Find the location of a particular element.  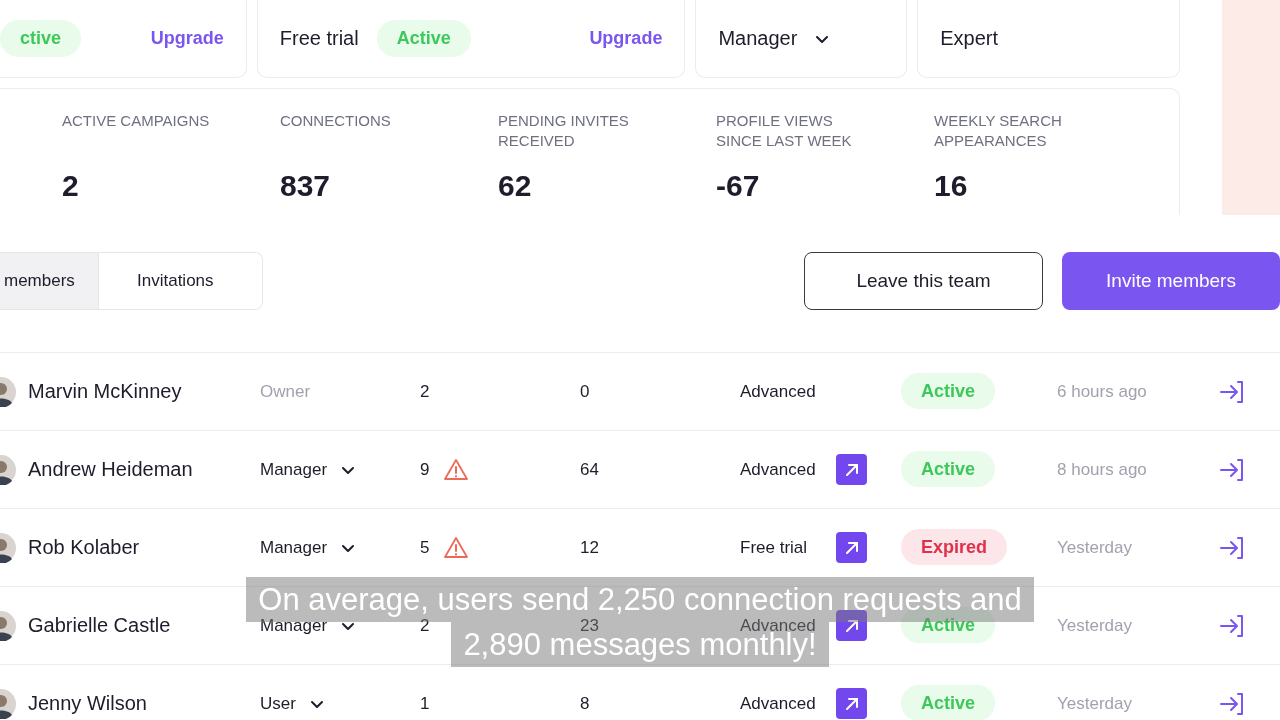

connection-count: 0 is located at coordinates (585, 391).